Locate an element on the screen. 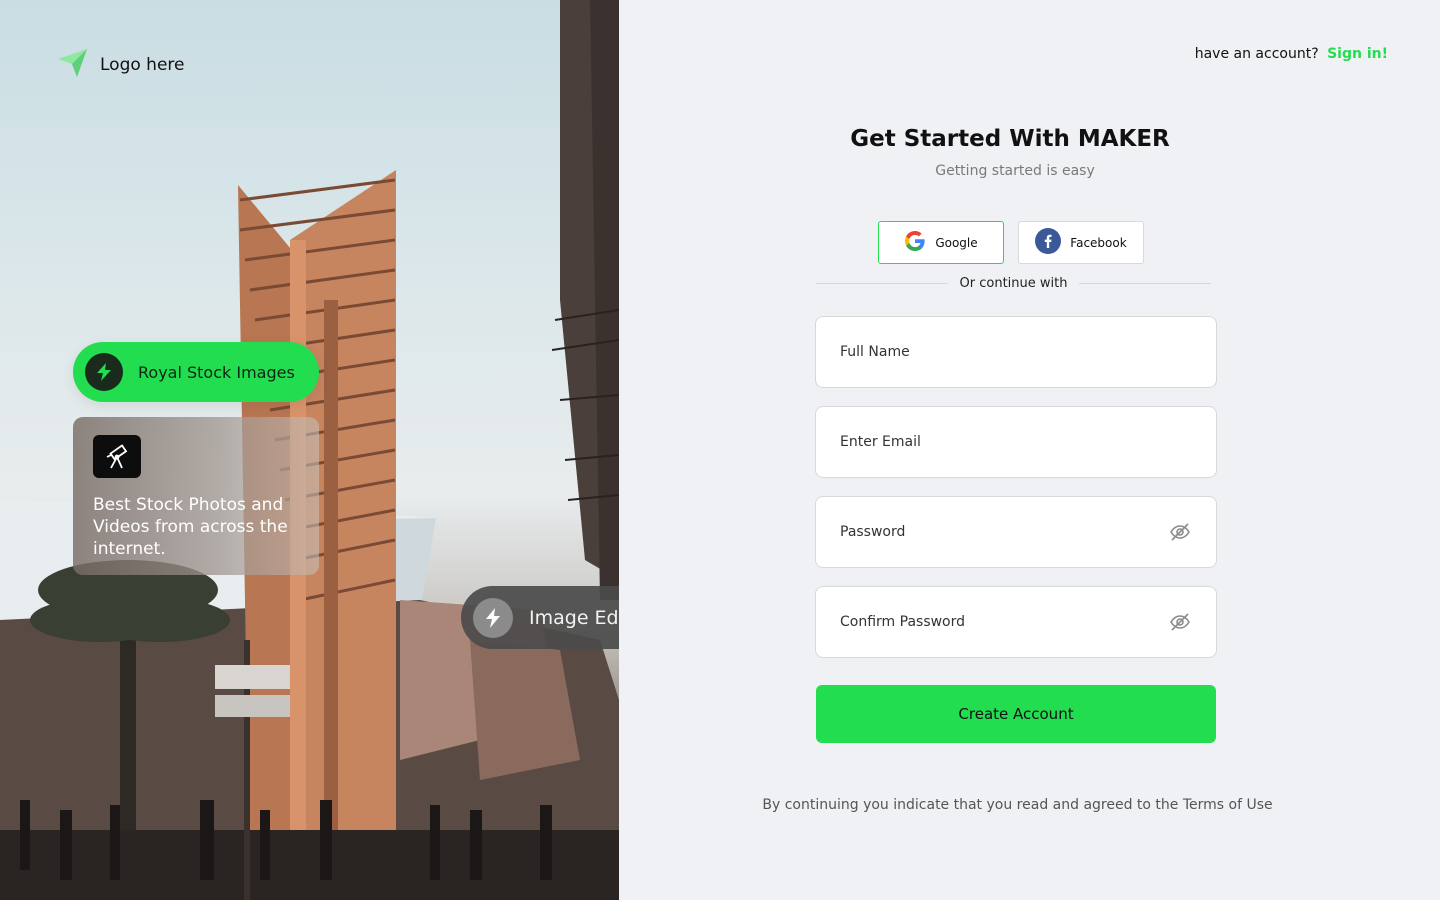 The height and width of the screenshot is (900, 1440). divider-text: Or continue with is located at coordinates (1013, 283).